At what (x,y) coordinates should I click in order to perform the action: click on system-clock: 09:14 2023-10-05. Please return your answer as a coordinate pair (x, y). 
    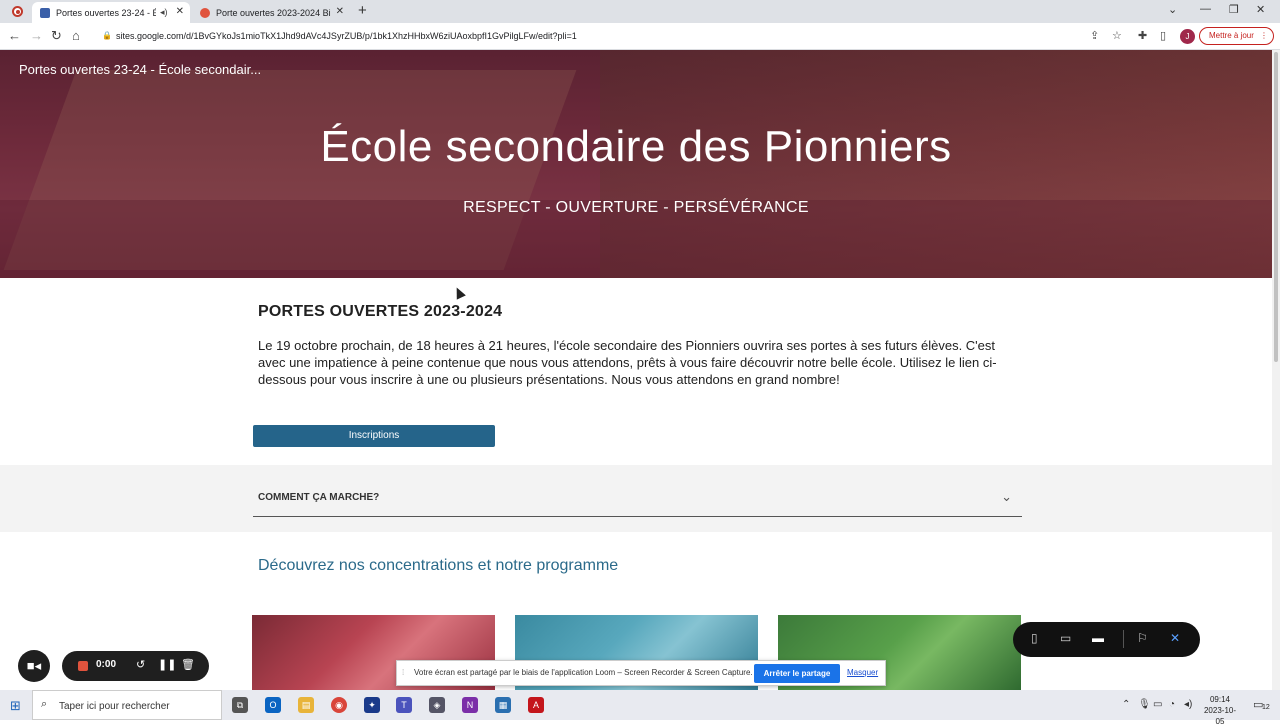
    Looking at the image, I should click on (1220, 710).